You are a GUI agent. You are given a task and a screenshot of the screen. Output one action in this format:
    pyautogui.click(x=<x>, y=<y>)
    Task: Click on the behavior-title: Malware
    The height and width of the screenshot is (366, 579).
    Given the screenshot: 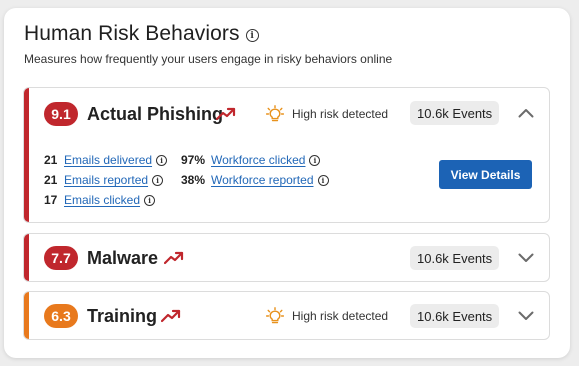 What is the action you would take?
    pyautogui.click(x=123, y=258)
    